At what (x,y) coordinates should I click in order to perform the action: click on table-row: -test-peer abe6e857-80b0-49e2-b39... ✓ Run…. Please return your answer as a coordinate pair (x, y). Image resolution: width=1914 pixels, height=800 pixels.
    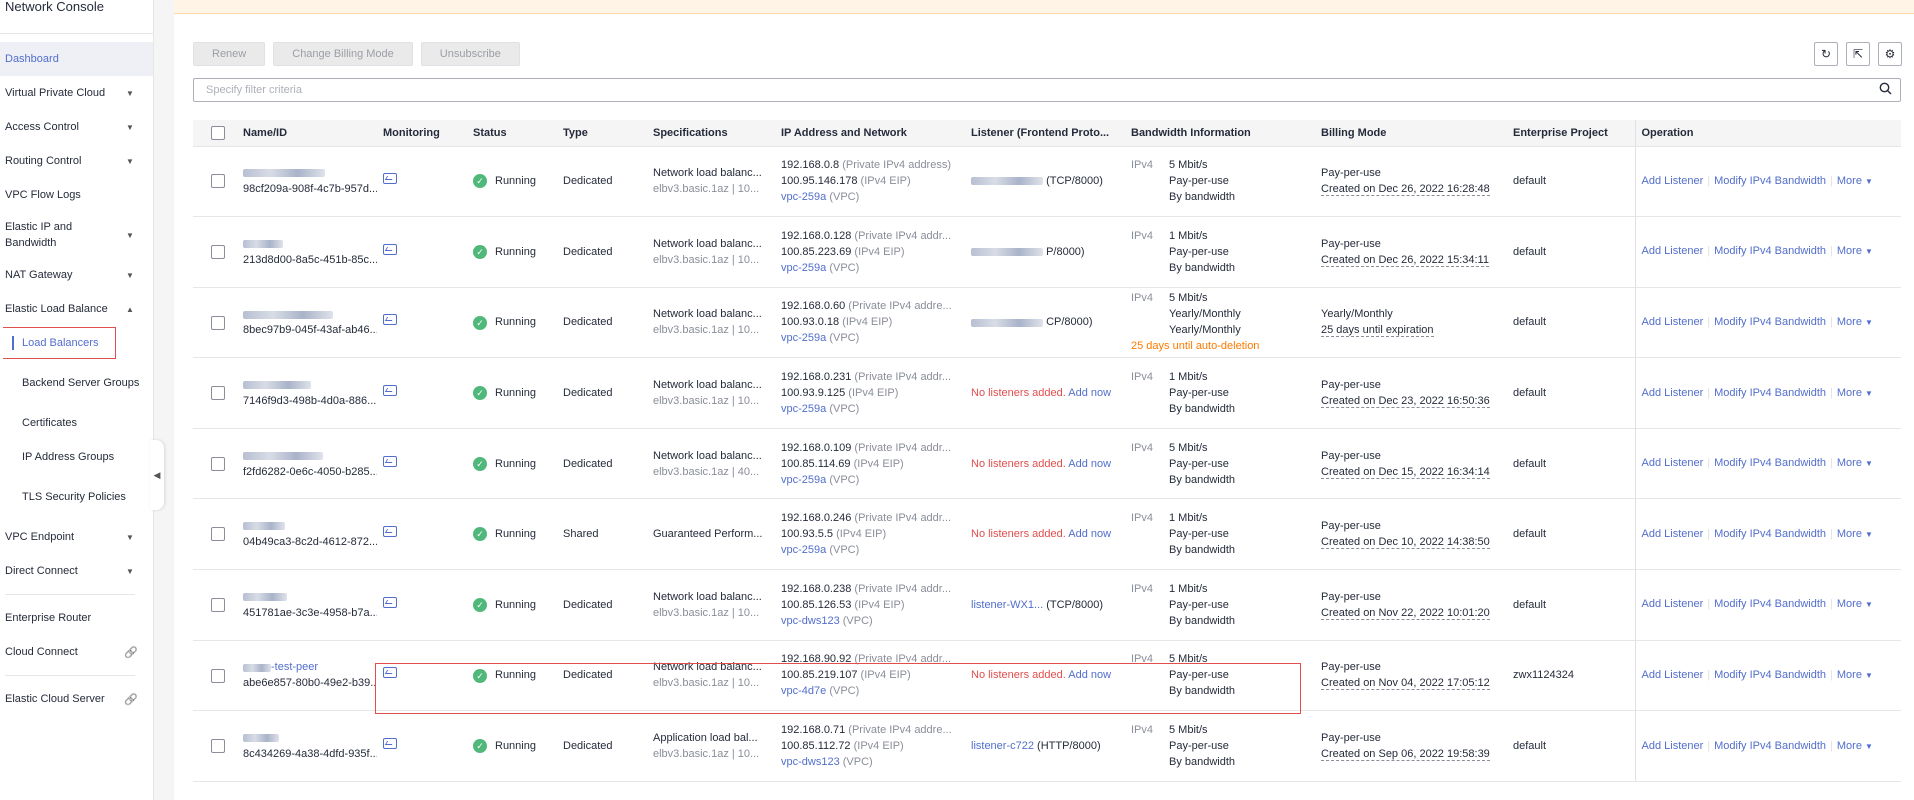
    Looking at the image, I should click on (1047, 676).